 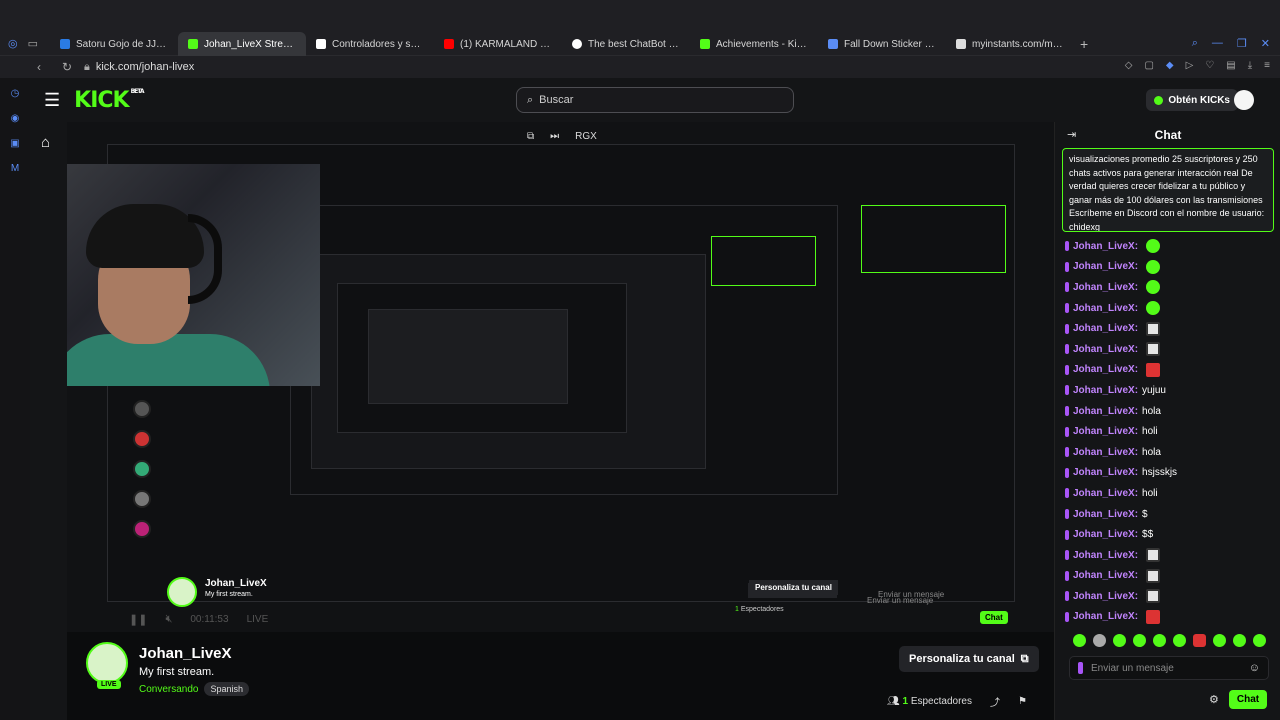 I want to click on streamer-name: Johan_LiveX, so click(x=185, y=653).